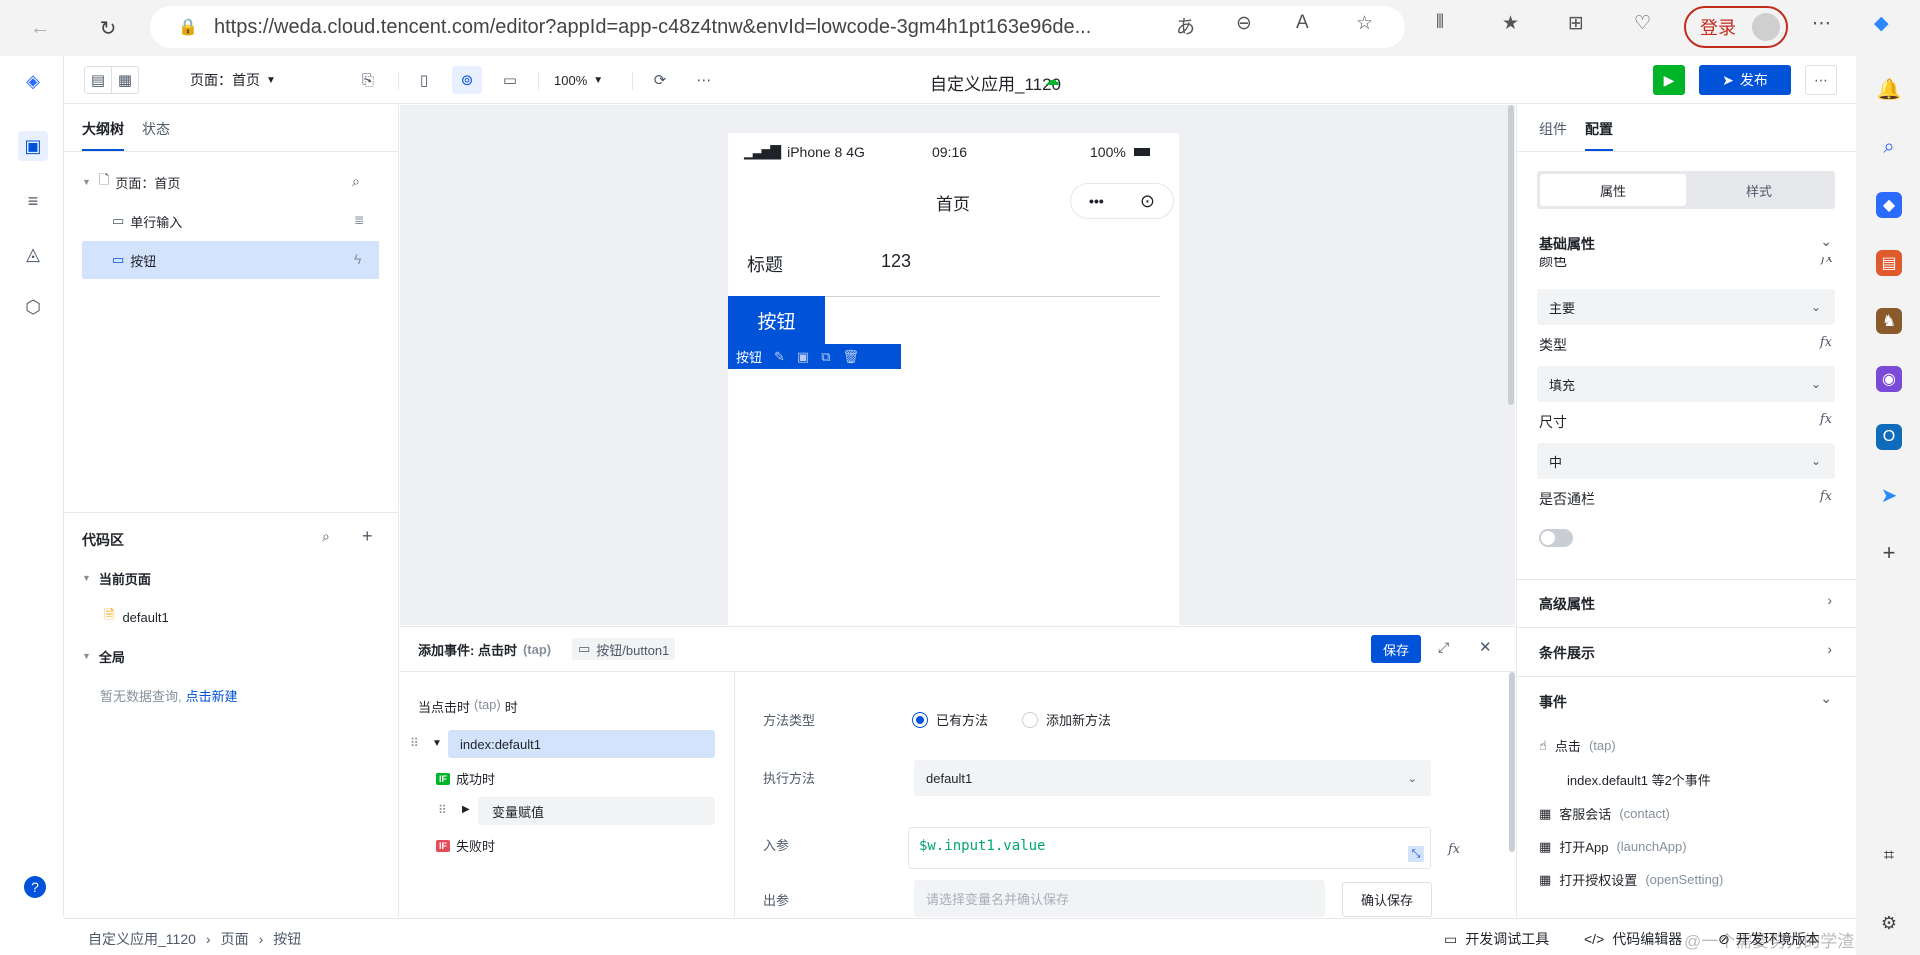  What do you see at coordinates (596, 811) in the screenshot?
I see `action-node-assign: 变量赋值` at bounding box center [596, 811].